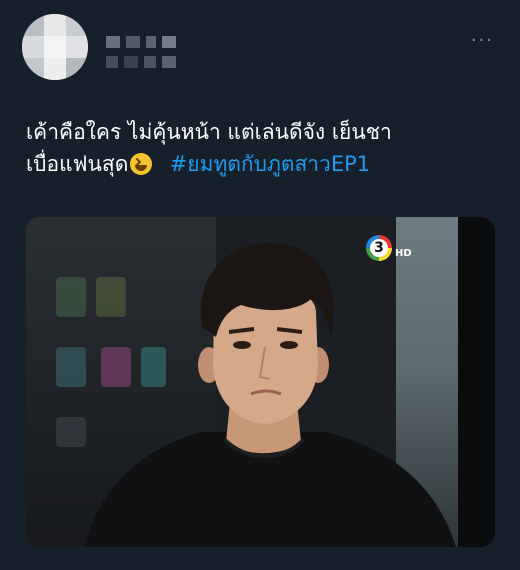  I want to click on channel-3-ring-icon: 3, so click(379, 248).